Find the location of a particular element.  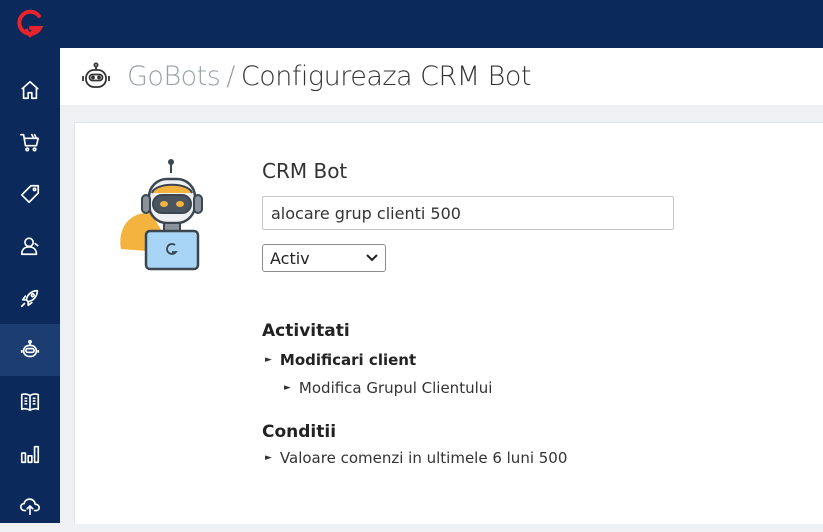

page-header: GoBots / Configureaza CRM Bot is located at coordinates (441, 76).